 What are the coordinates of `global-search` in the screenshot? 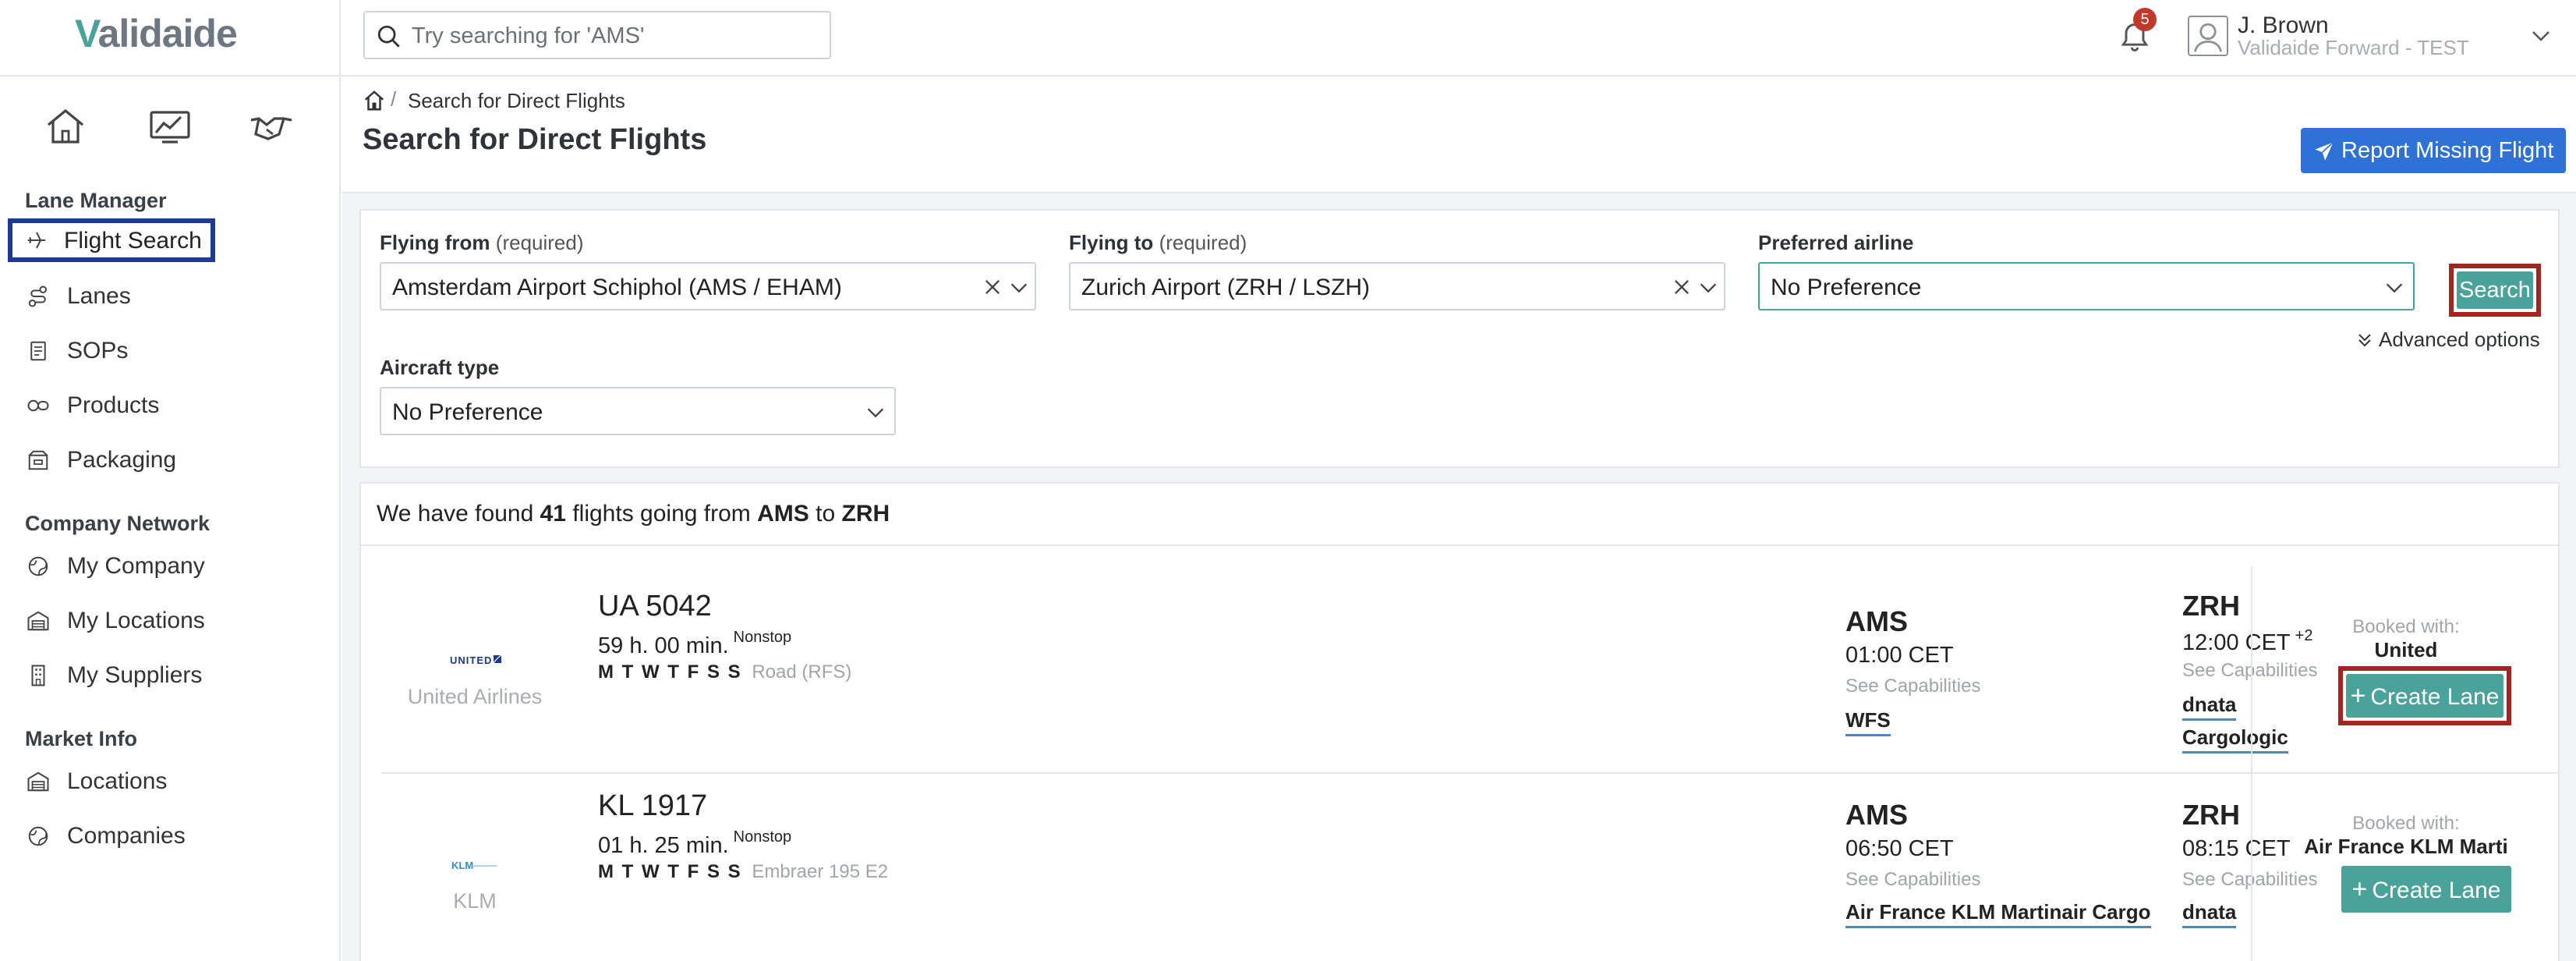 It's located at (597, 35).